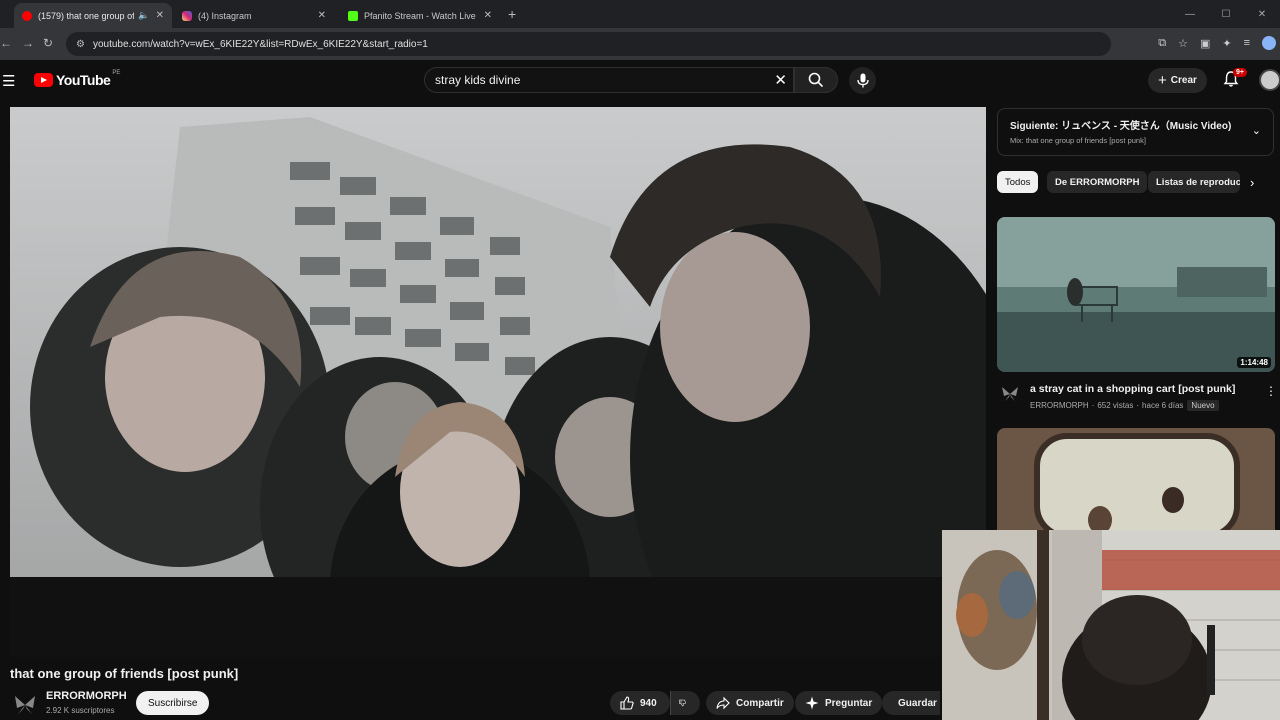 This screenshot has width=1280, height=720. I want to click on save-button: Guardar, so click(911, 703).